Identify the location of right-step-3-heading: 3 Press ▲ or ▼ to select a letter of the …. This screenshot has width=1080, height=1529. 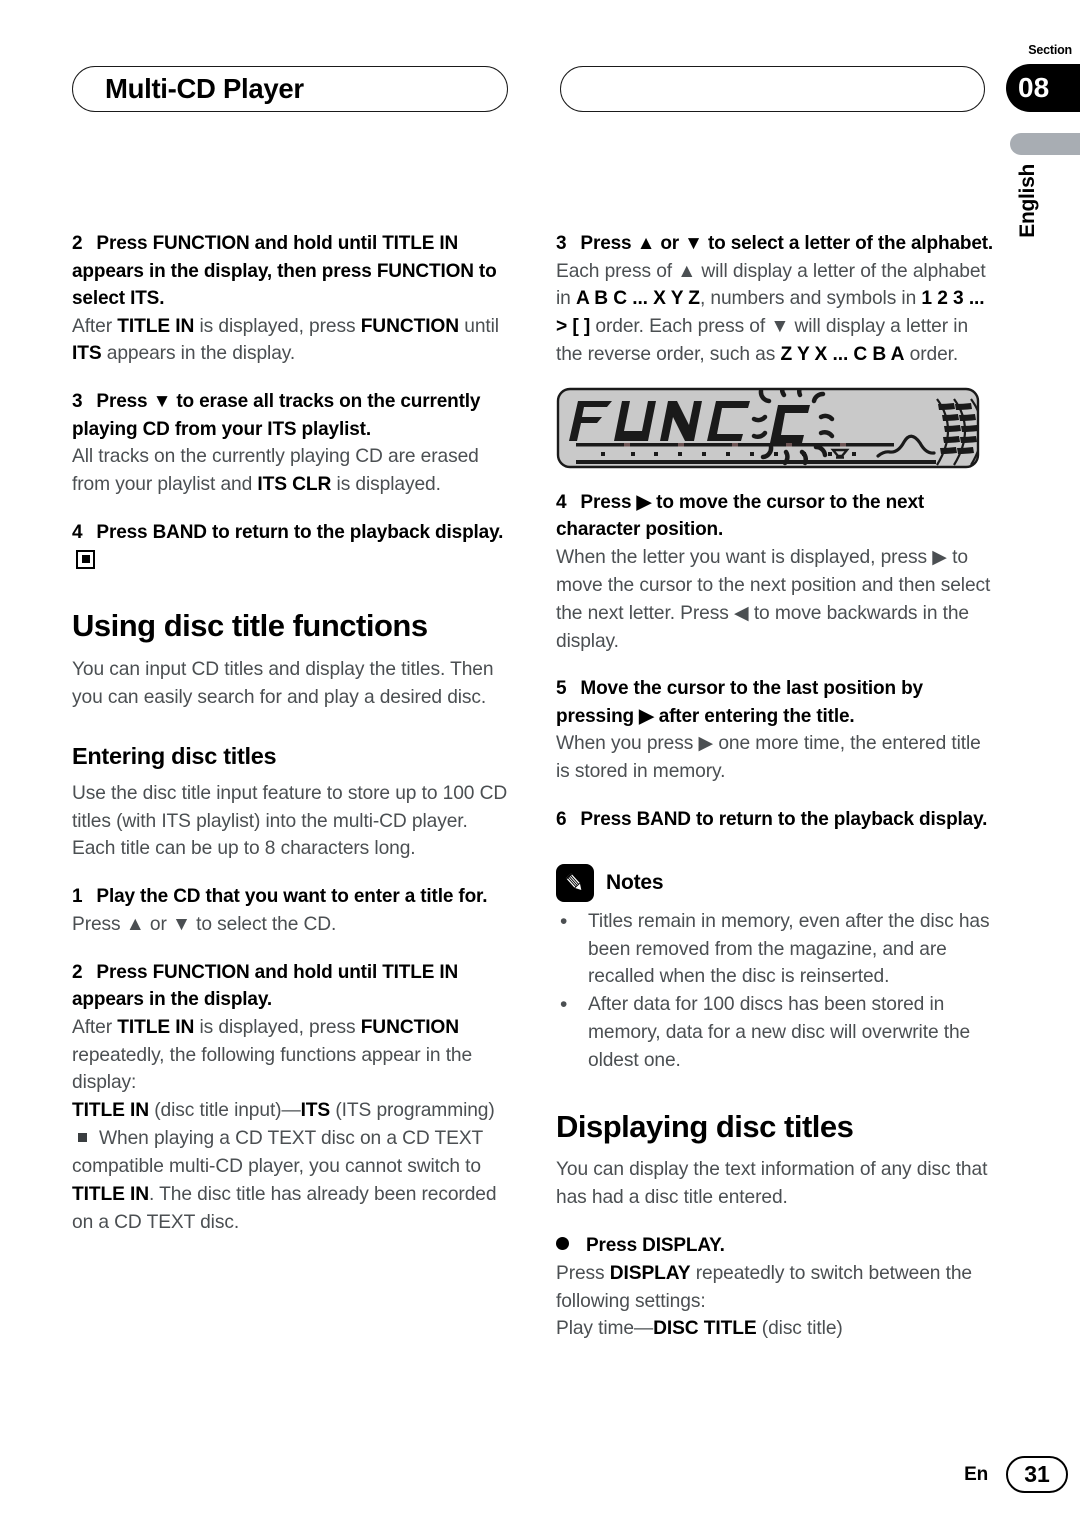
(776, 244).